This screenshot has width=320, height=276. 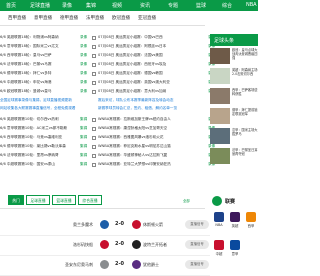 I want to click on list-item-title: WNBA常规赛：拉斯维加斯王牌vs纽约自由人, so click(x=148, y=119).